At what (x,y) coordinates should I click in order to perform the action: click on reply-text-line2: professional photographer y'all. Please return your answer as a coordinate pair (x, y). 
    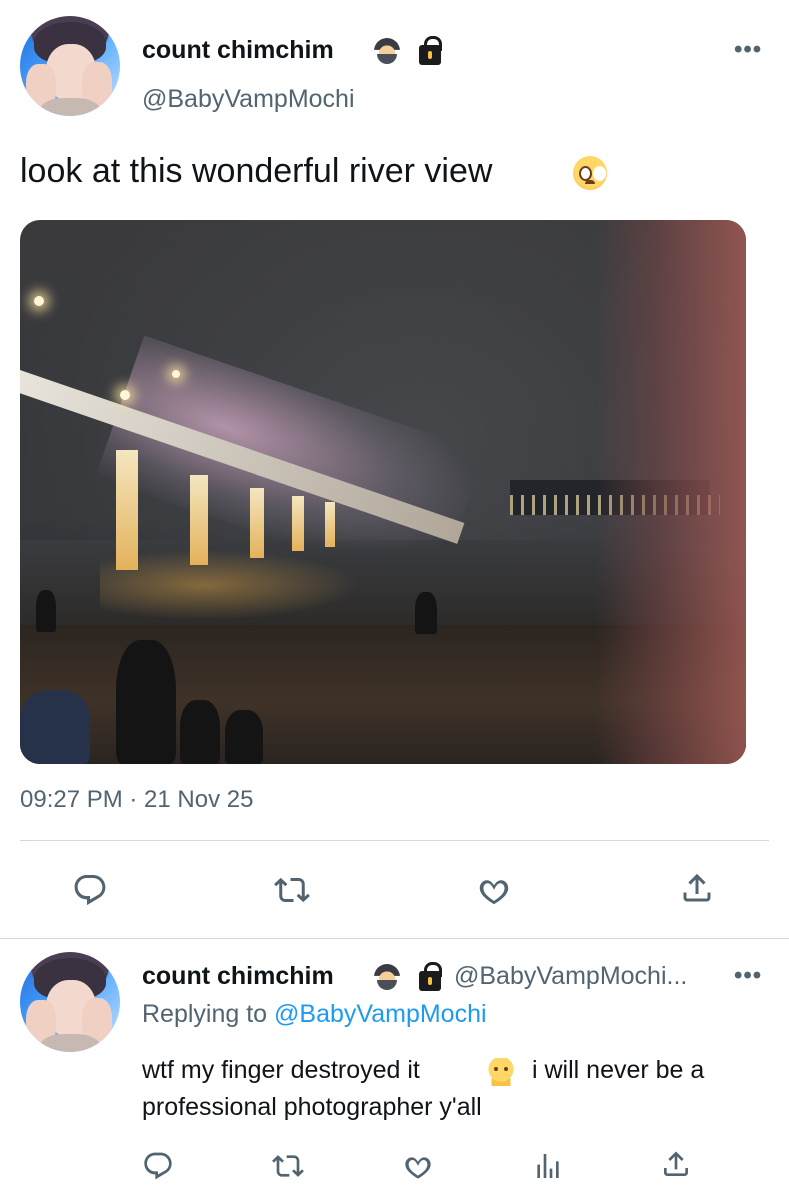
    Looking at the image, I should click on (312, 1107).